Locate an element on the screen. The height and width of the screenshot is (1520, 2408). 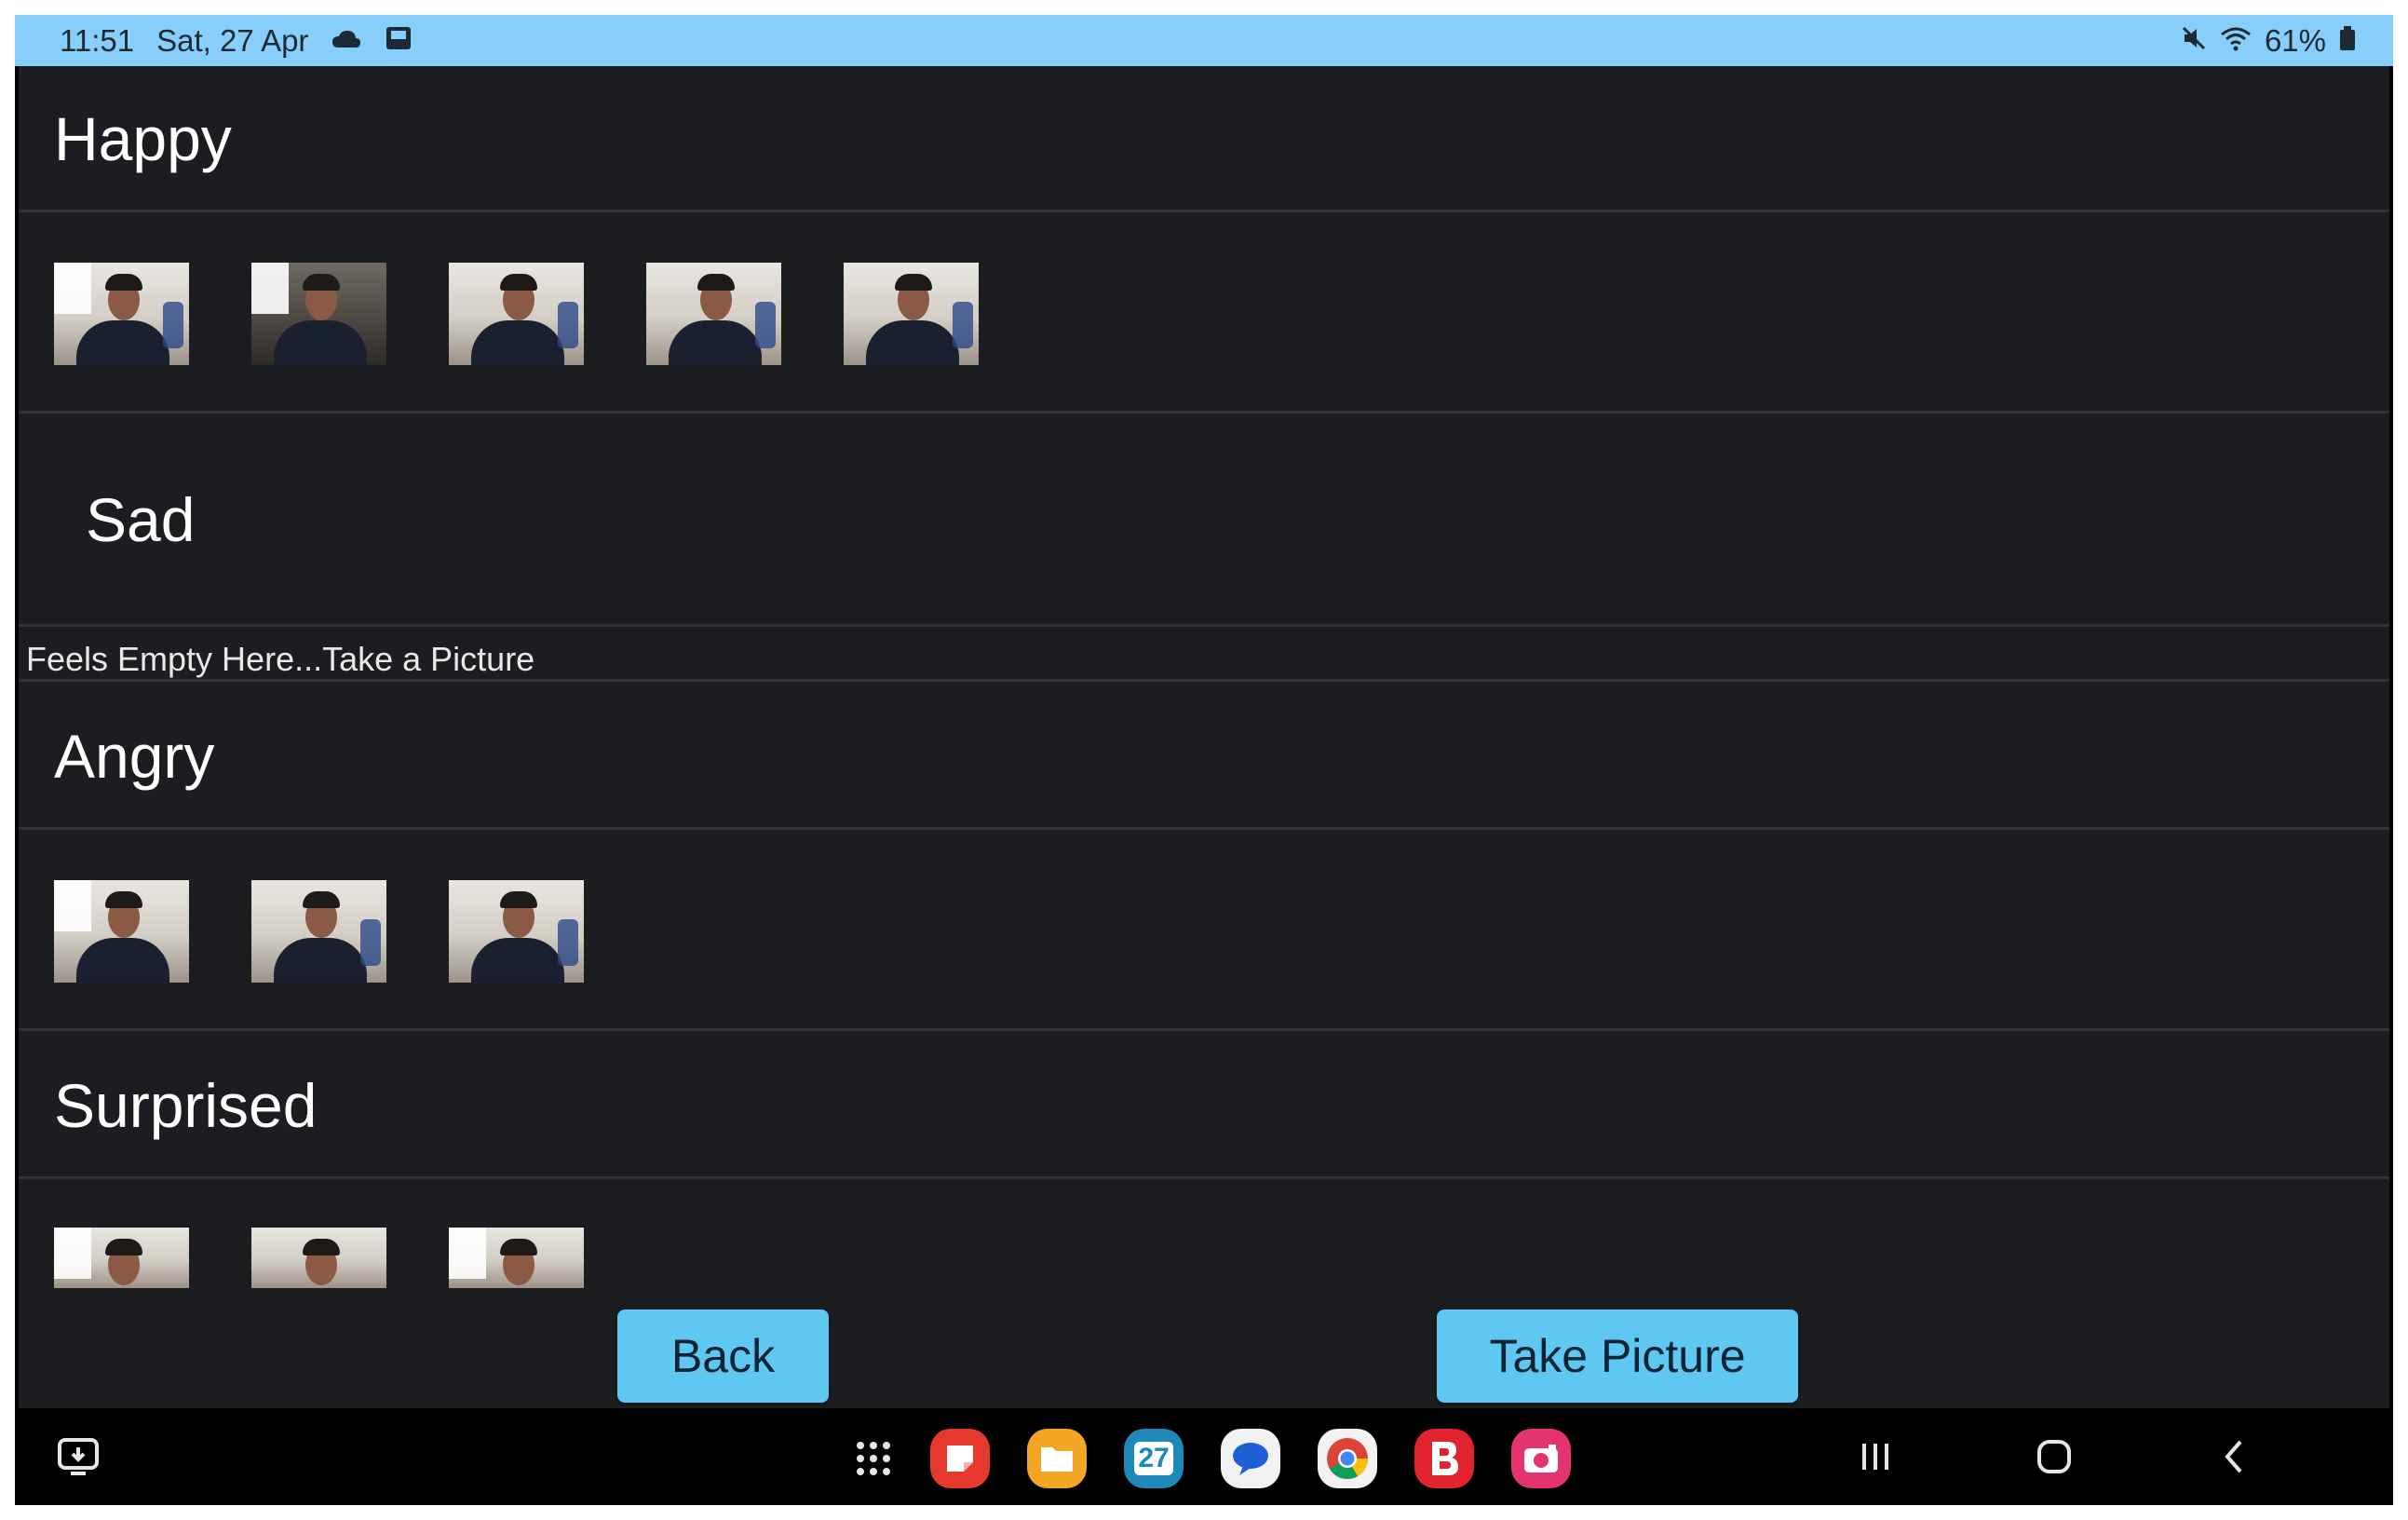
b-app-icon is located at coordinates (1444, 1458).